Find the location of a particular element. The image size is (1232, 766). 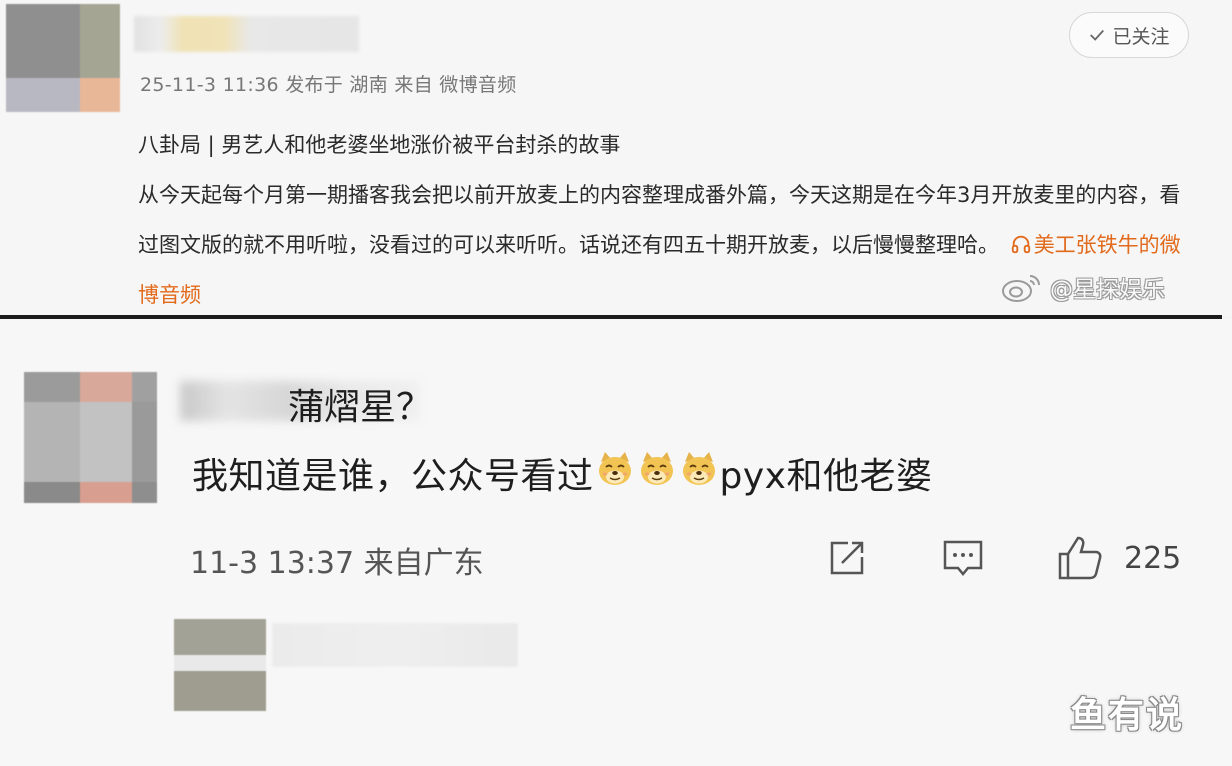

emoji-group is located at coordinates (657, 473).